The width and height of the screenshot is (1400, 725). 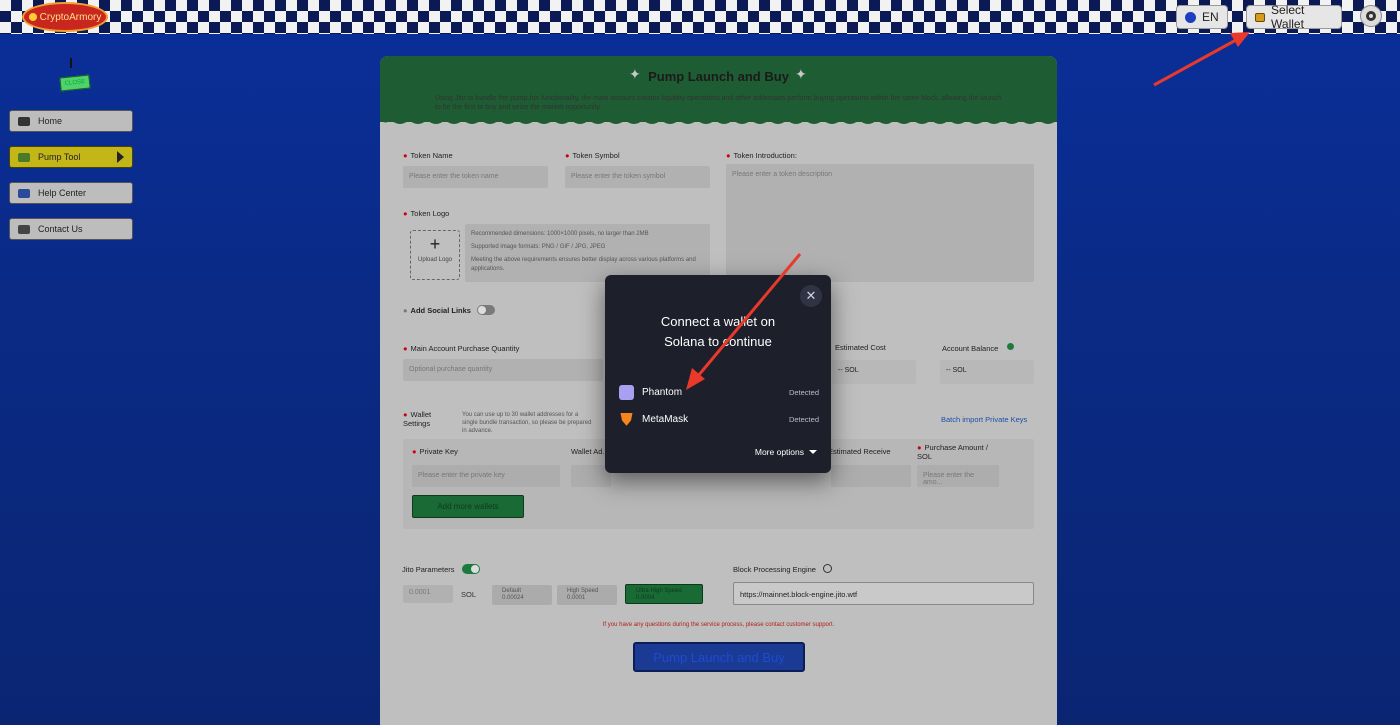 What do you see at coordinates (513, 598) in the screenshot?
I see `option-value: 0.00024` at bounding box center [513, 598].